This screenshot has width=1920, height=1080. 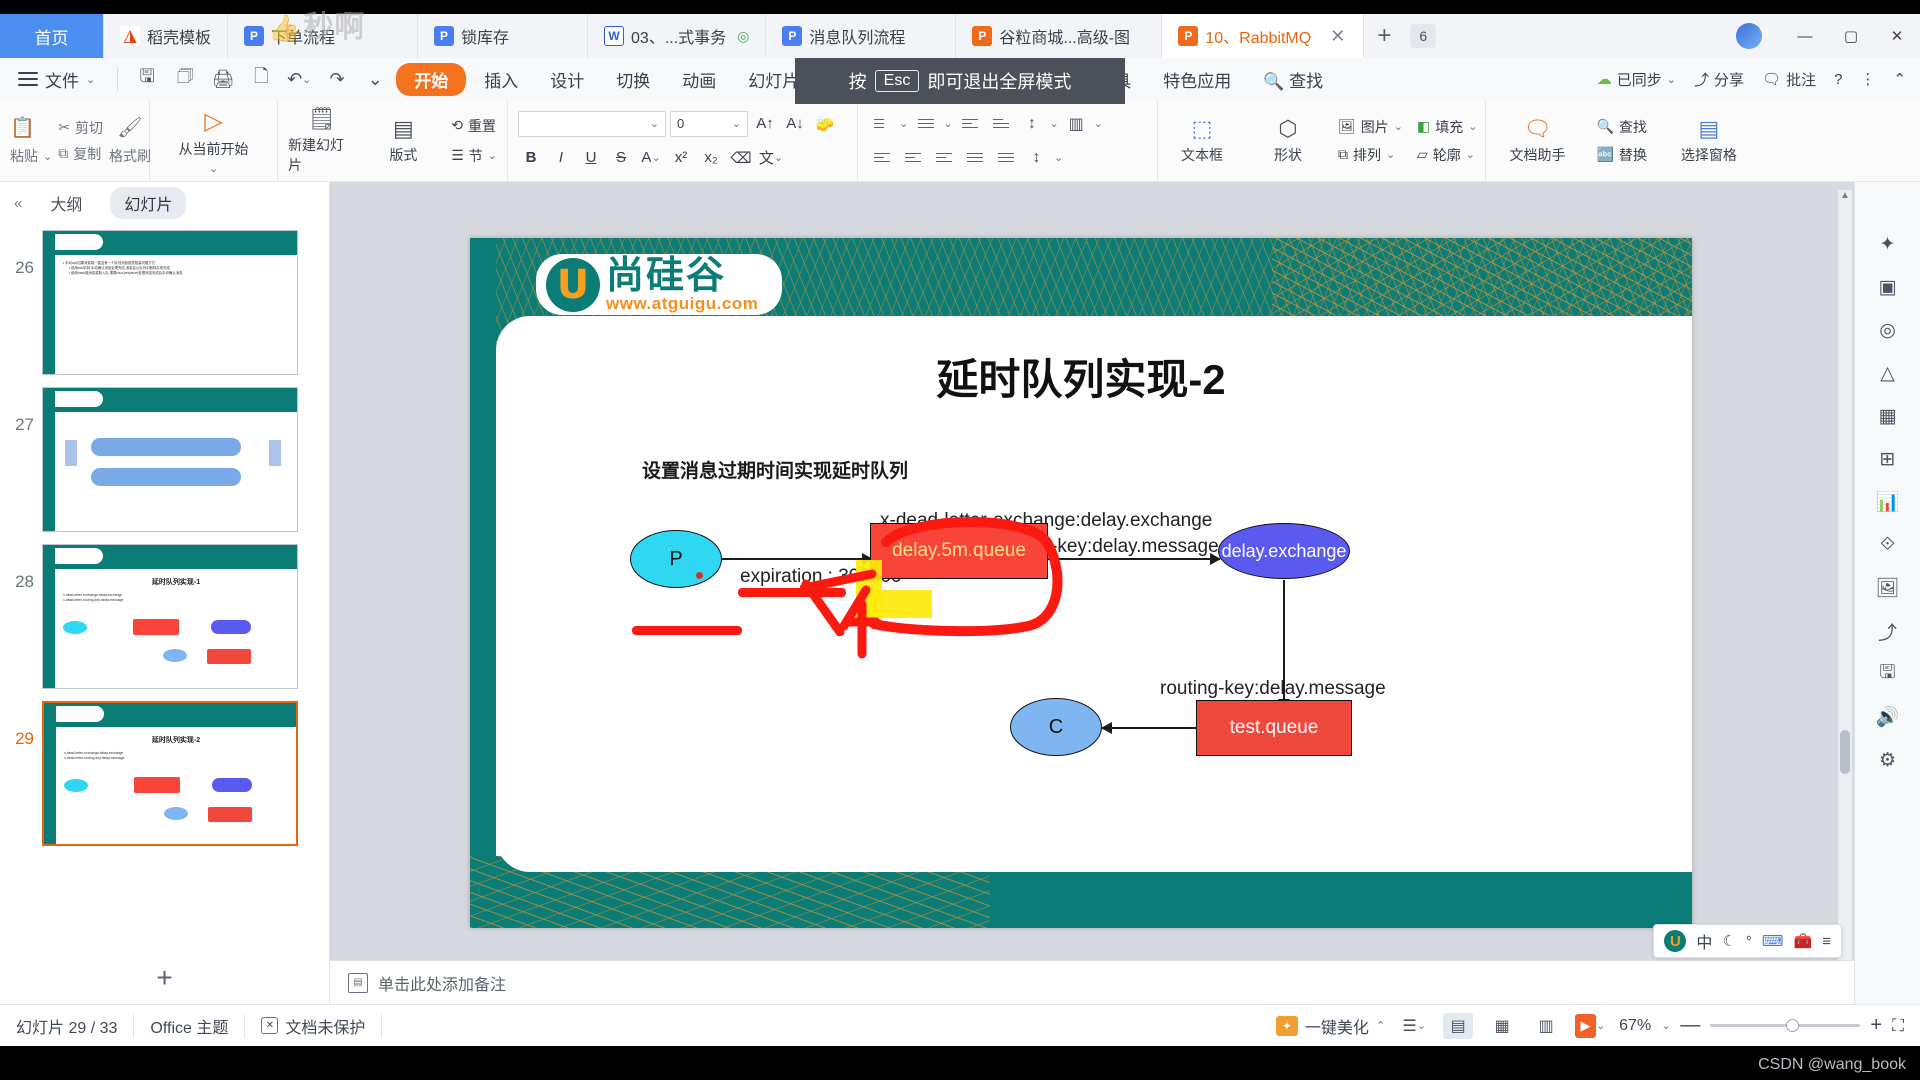 What do you see at coordinates (711, 158) in the screenshot?
I see `subscript-button: x₂` at bounding box center [711, 158].